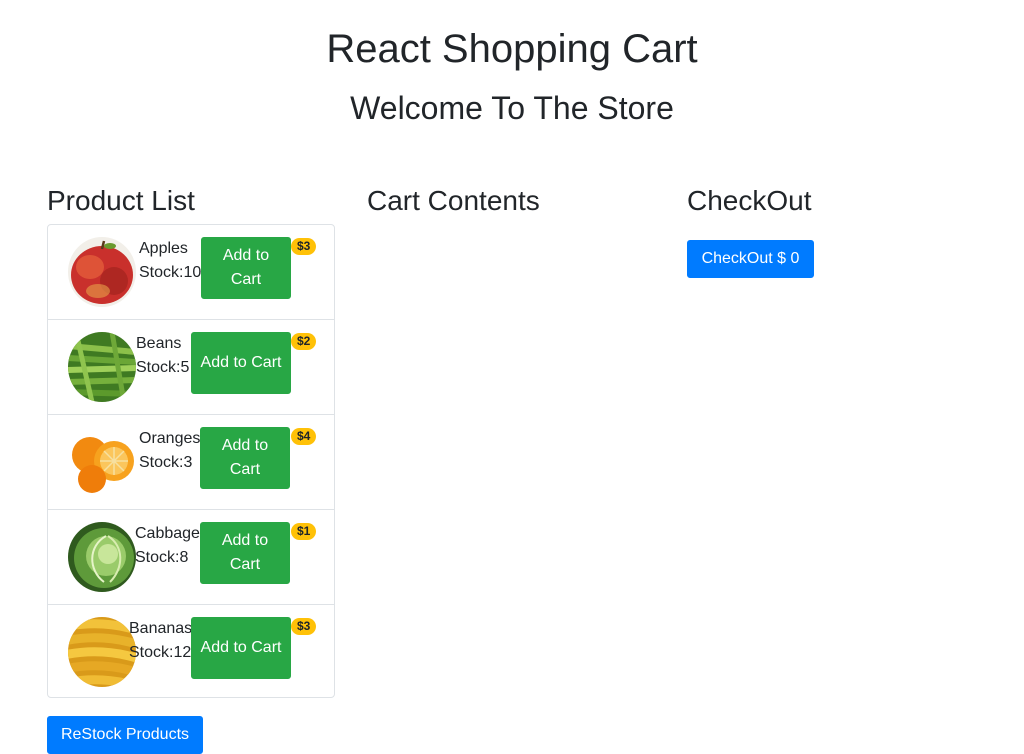 This screenshot has width=1024, height=754. I want to click on product-item-oranges: Oranges Stock:3 Add to Cart $4, so click(191, 462).